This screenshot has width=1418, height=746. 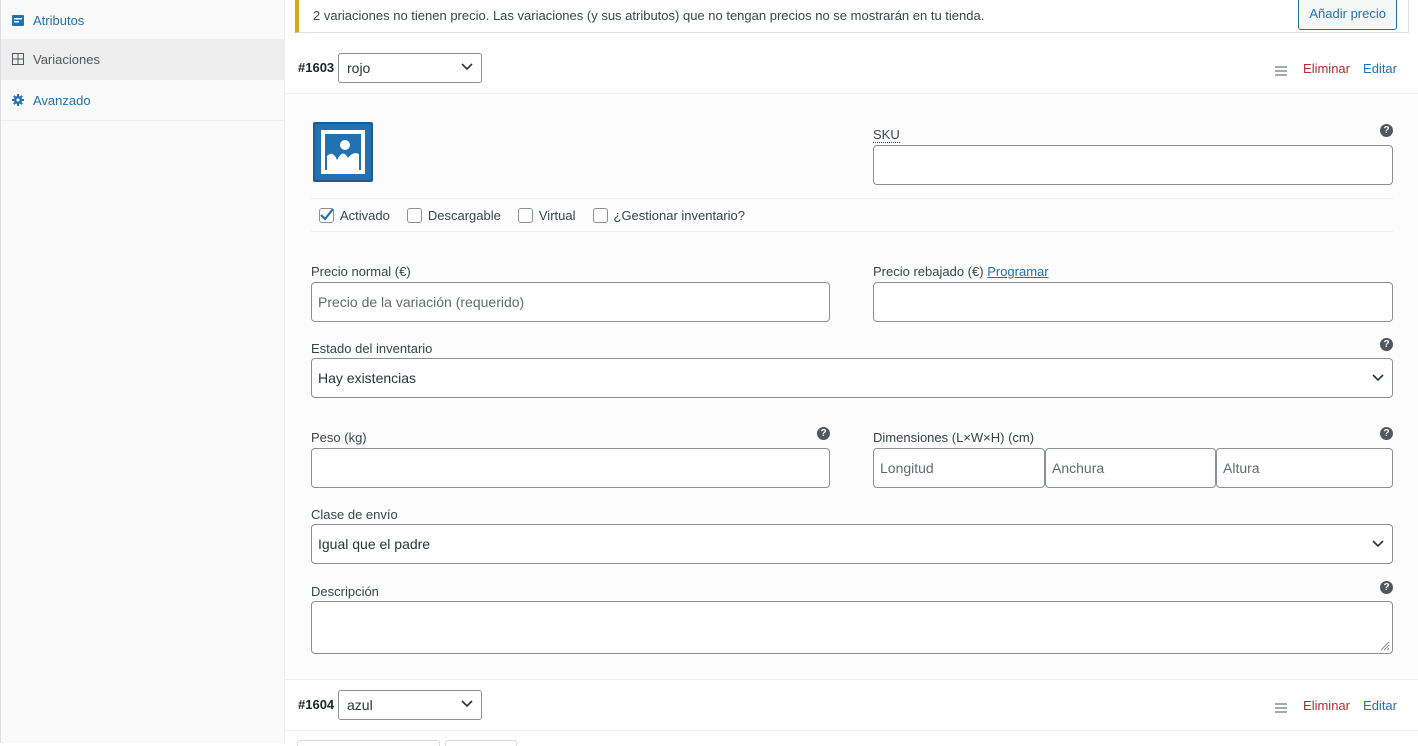 I want to click on shipping-class-select: Igual que el padre, so click(x=852, y=544).